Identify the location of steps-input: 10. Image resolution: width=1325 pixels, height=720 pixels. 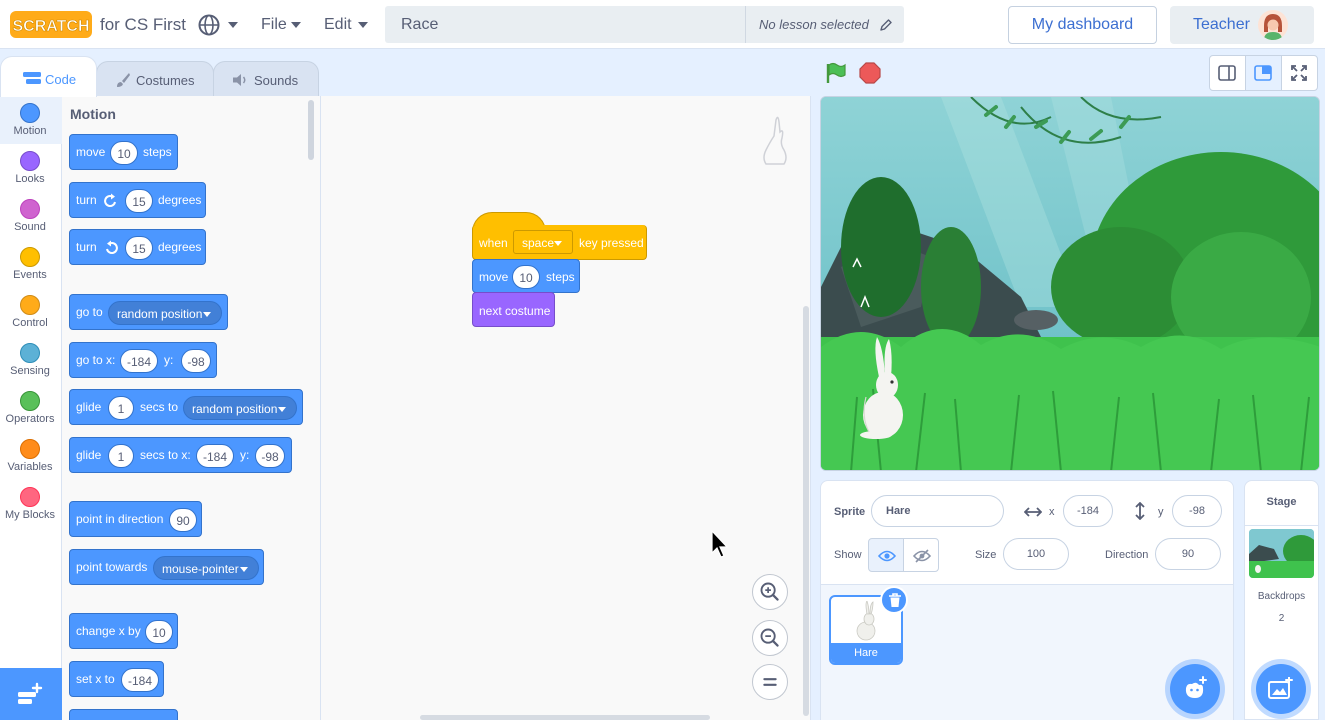
(124, 153).